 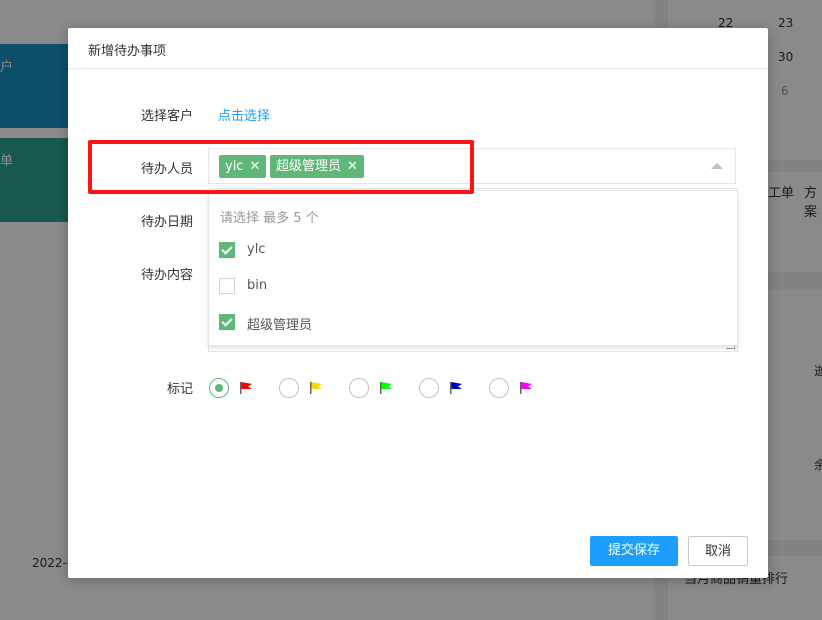 I want to click on content-label: 待办内容, so click(x=166, y=275).